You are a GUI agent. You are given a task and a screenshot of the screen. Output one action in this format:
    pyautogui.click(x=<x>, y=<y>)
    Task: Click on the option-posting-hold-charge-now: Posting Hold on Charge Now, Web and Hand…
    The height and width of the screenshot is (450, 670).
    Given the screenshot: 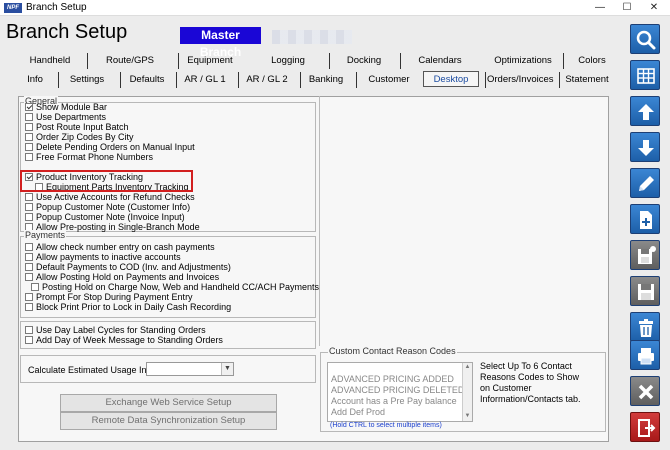 What is the action you would take?
    pyautogui.click(x=172, y=287)
    